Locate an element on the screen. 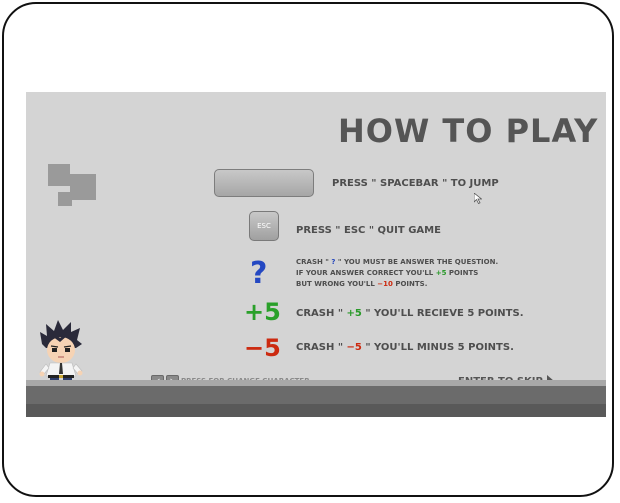 The width and height of the screenshot is (620, 503). question-instruction-line3: BUT WRONG YOU'LL −10 POINTS. is located at coordinates (361, 284).